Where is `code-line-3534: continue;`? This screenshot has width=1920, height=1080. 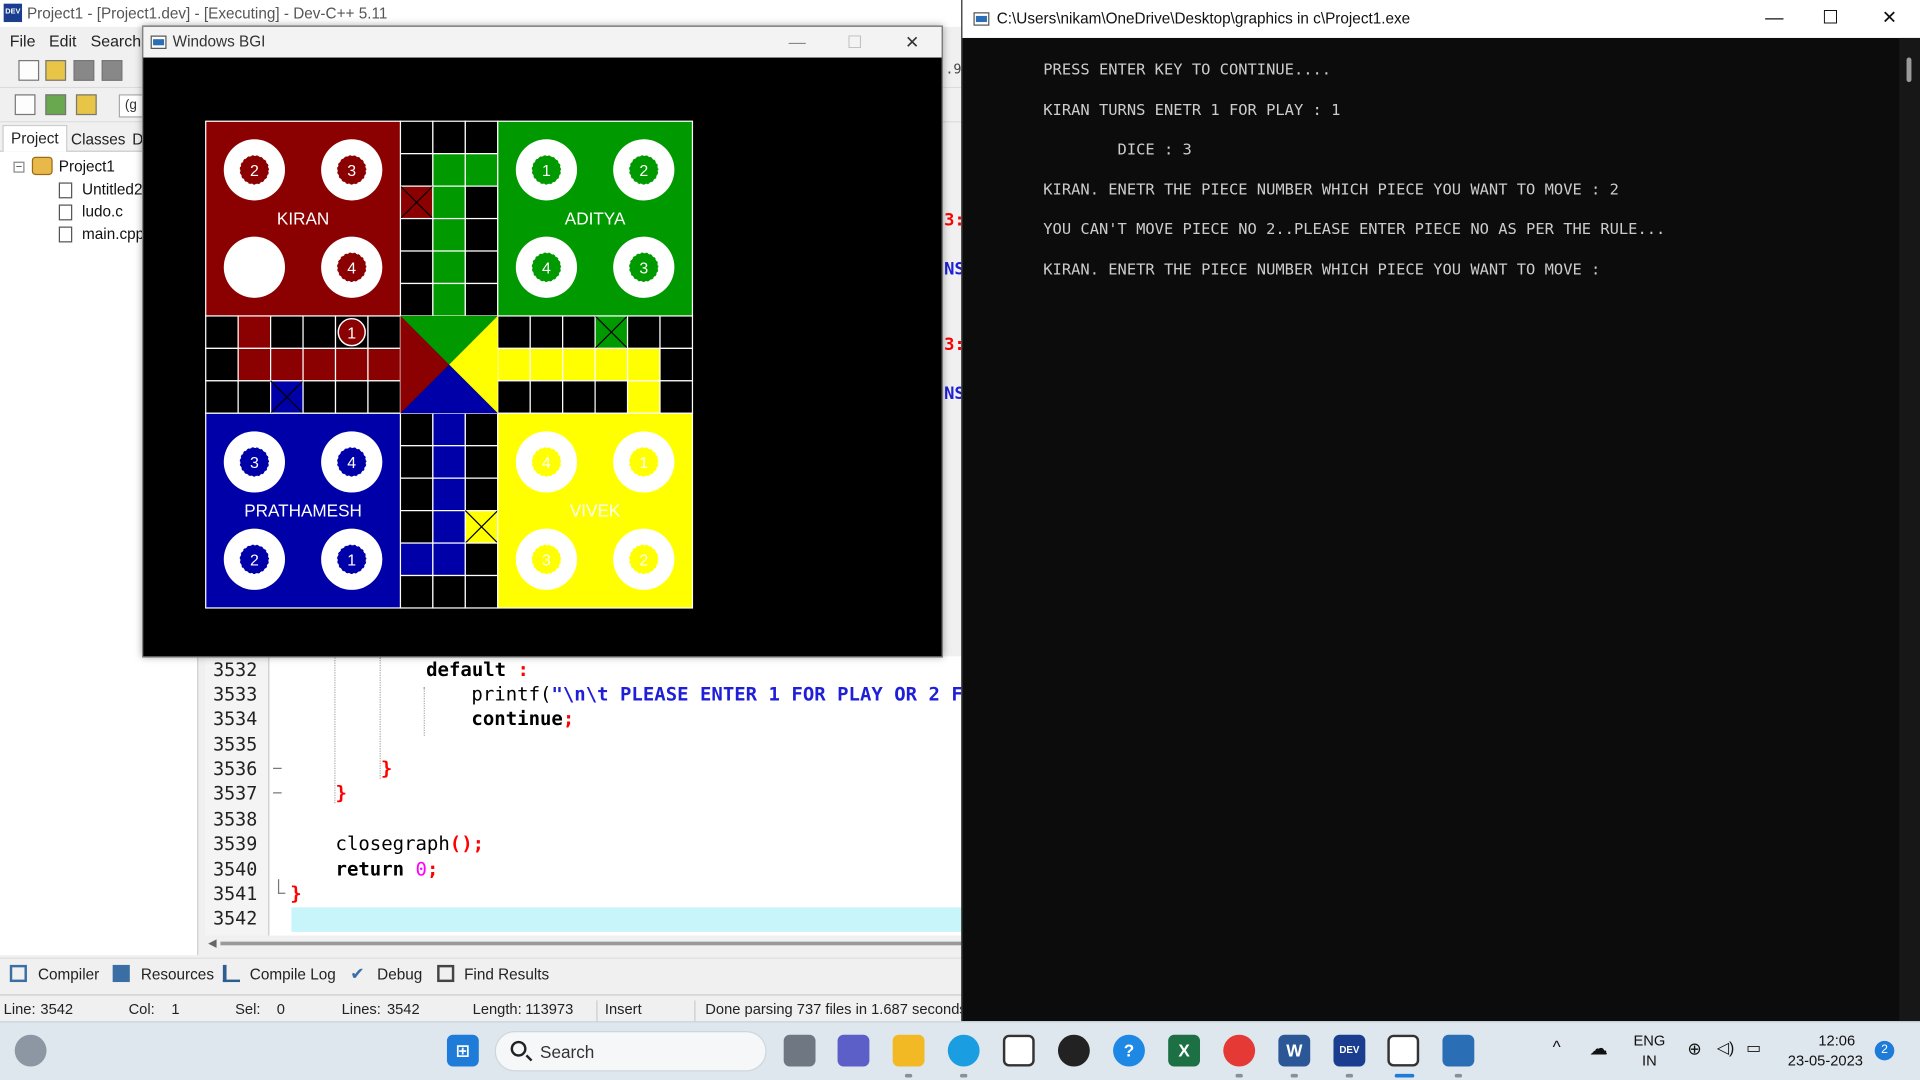 code-line-3534: continue; is located at coordinates (522, 719).